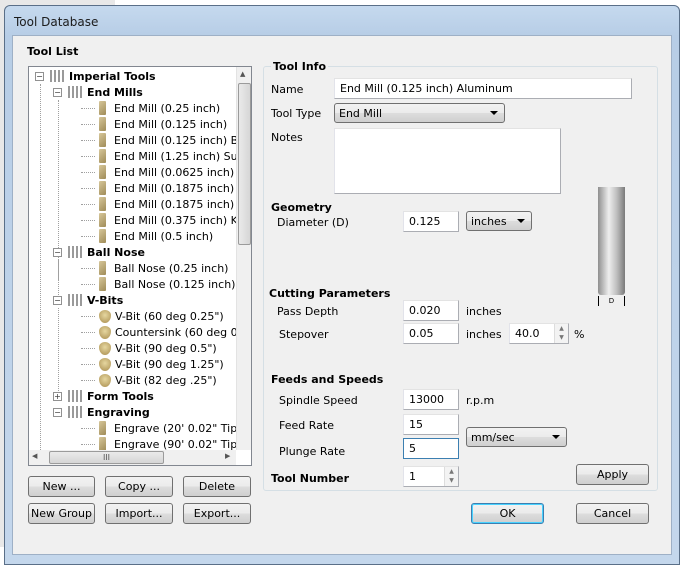  What do you see at coordinates (58, 350) in the screenshot?
I see `tree-guide-line` at bounding box center [58, 350].